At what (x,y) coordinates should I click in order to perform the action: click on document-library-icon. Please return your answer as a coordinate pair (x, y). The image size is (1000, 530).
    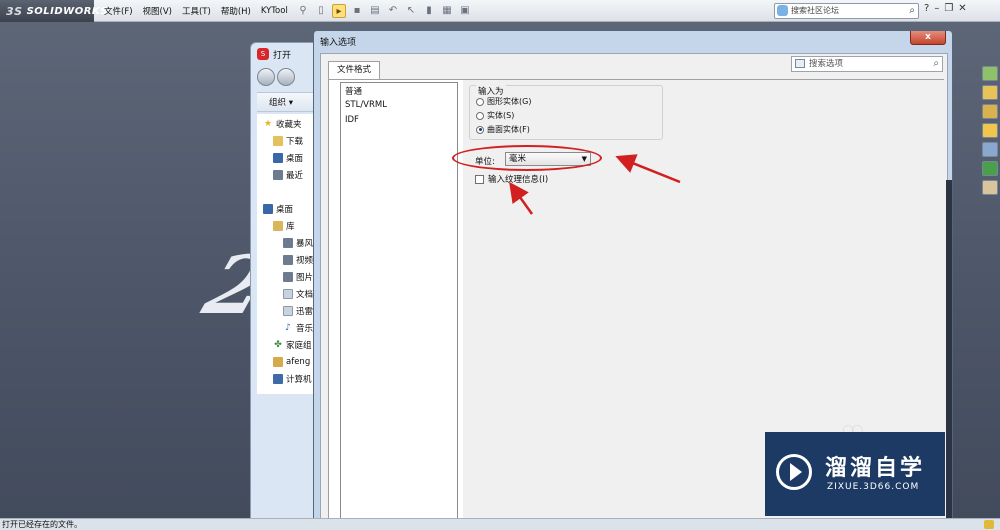
    Looking at the image, I should click on (288, 294).